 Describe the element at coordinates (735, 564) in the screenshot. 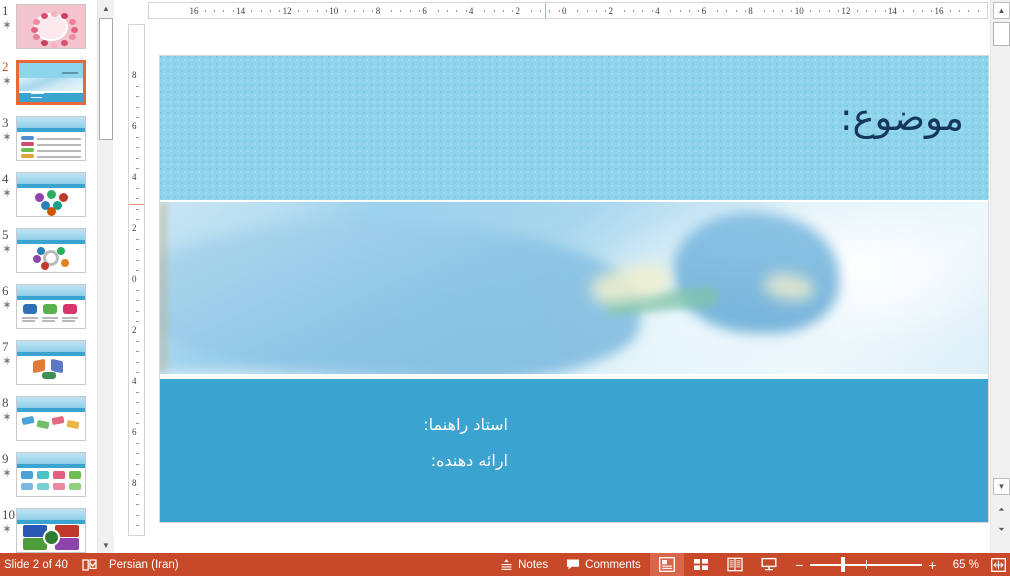

I see `reading-view-button` at that location.